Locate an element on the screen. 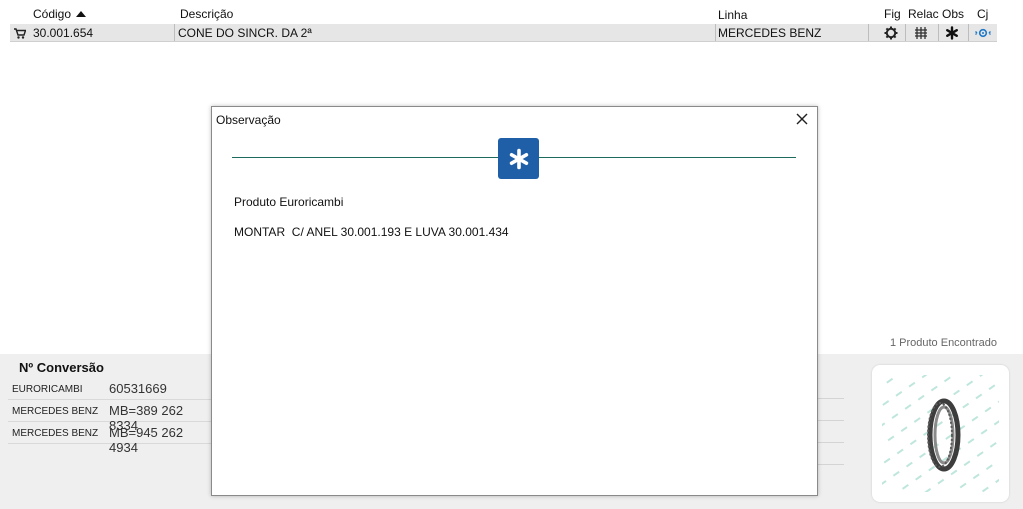  sort-ascending-icon is located at coordinates (81, 14).